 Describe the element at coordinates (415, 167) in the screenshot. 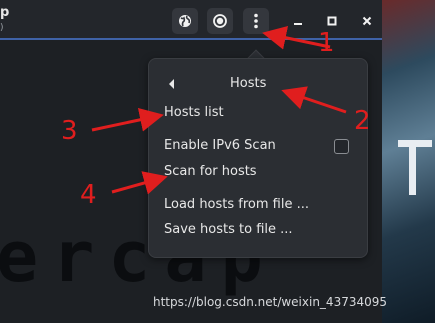

I see `wallpaper-logo-glyph` at that location.